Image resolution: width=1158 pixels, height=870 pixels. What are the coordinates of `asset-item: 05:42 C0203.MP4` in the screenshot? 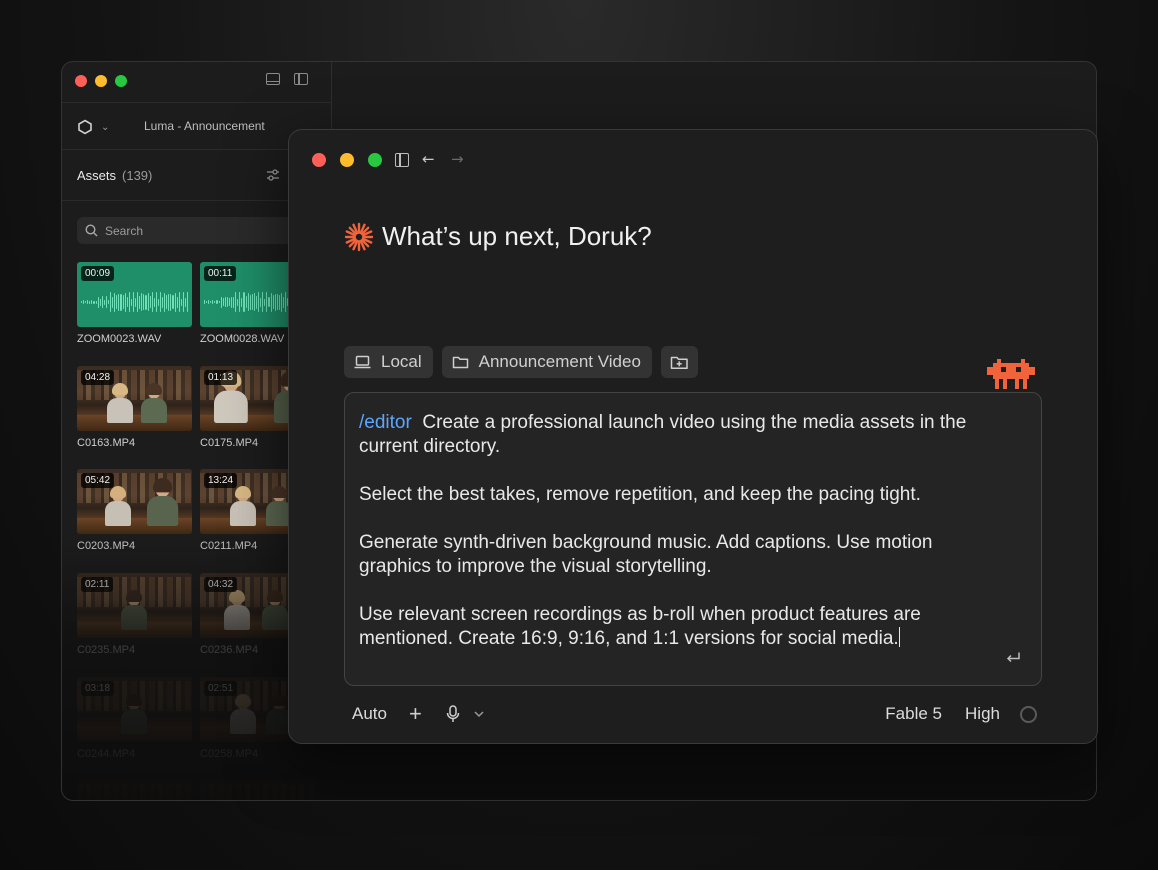 It's located at (134, 510).